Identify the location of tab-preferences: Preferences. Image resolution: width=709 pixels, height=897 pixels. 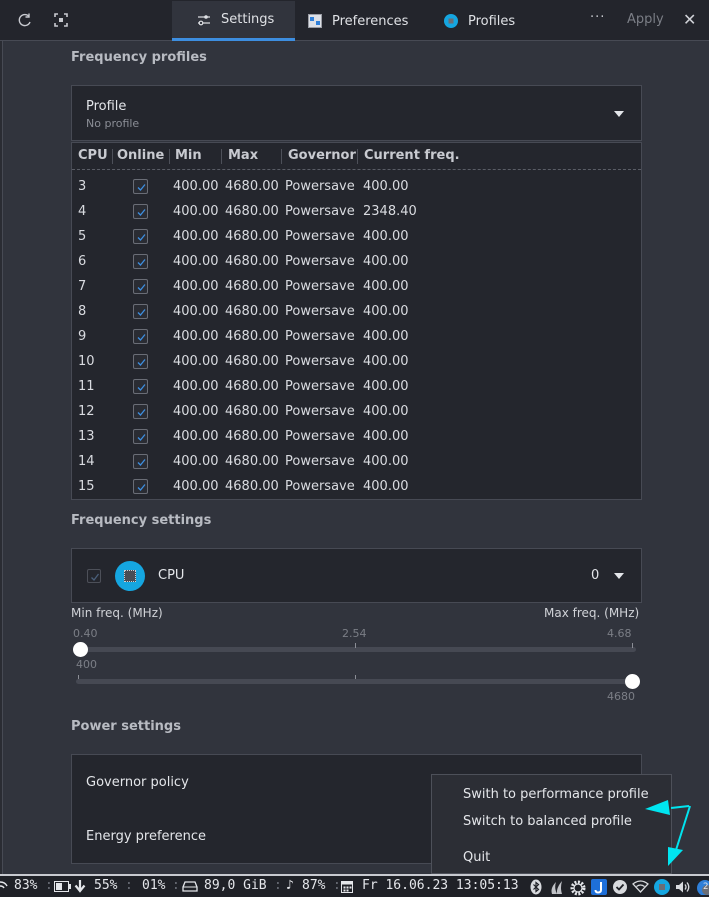
(358, 21).